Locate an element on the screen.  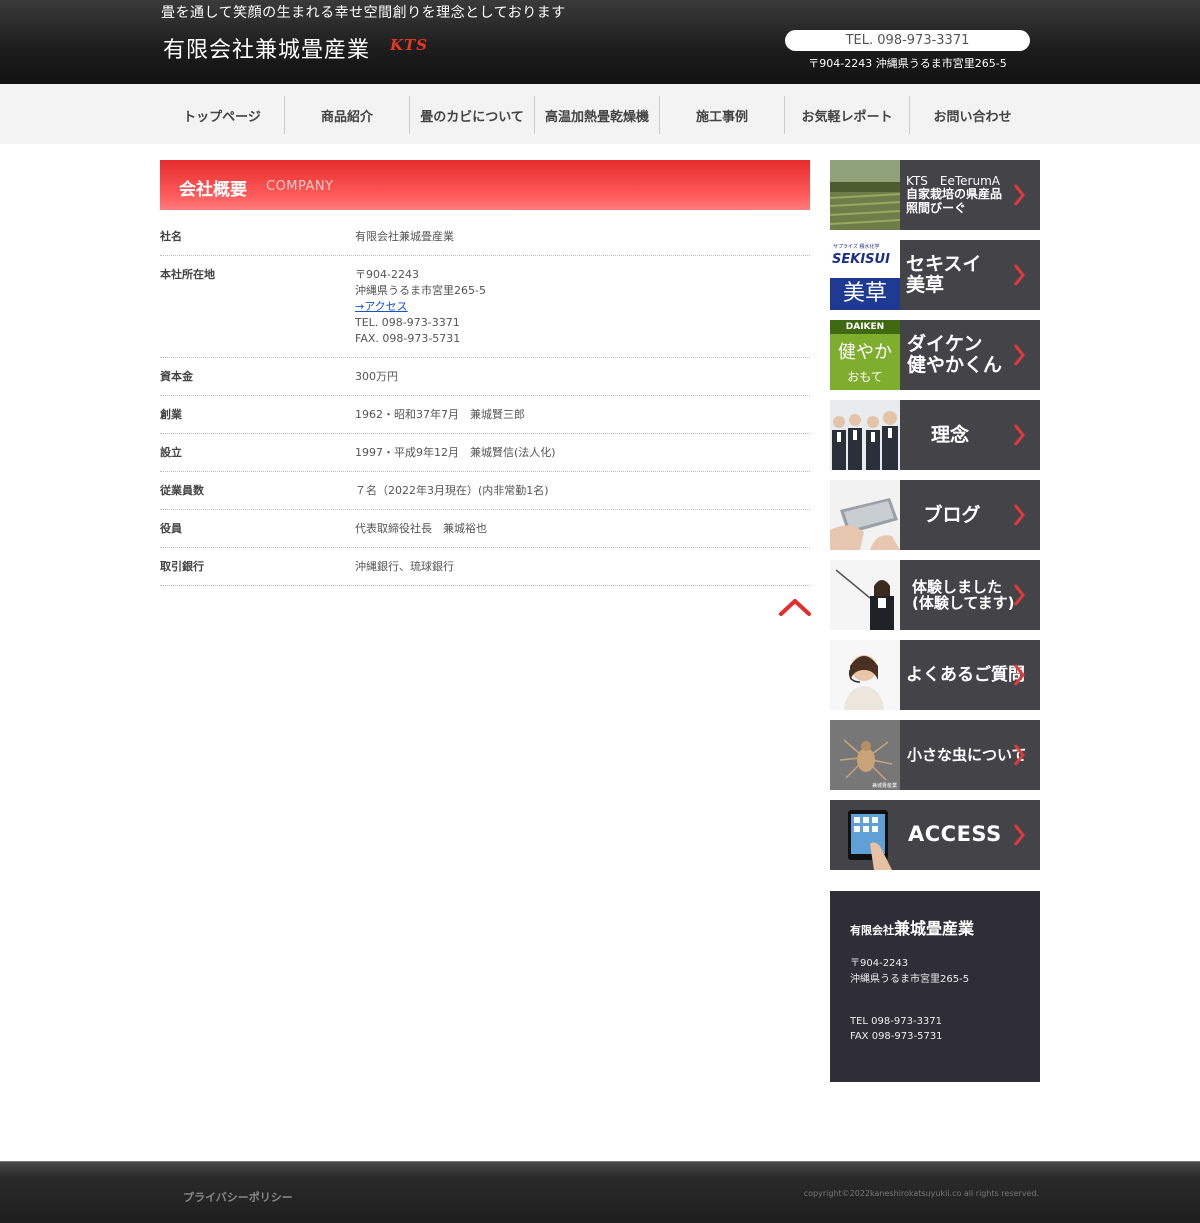
value-line: TEL. 098-973-3371 is located at coordinates (407, 322).